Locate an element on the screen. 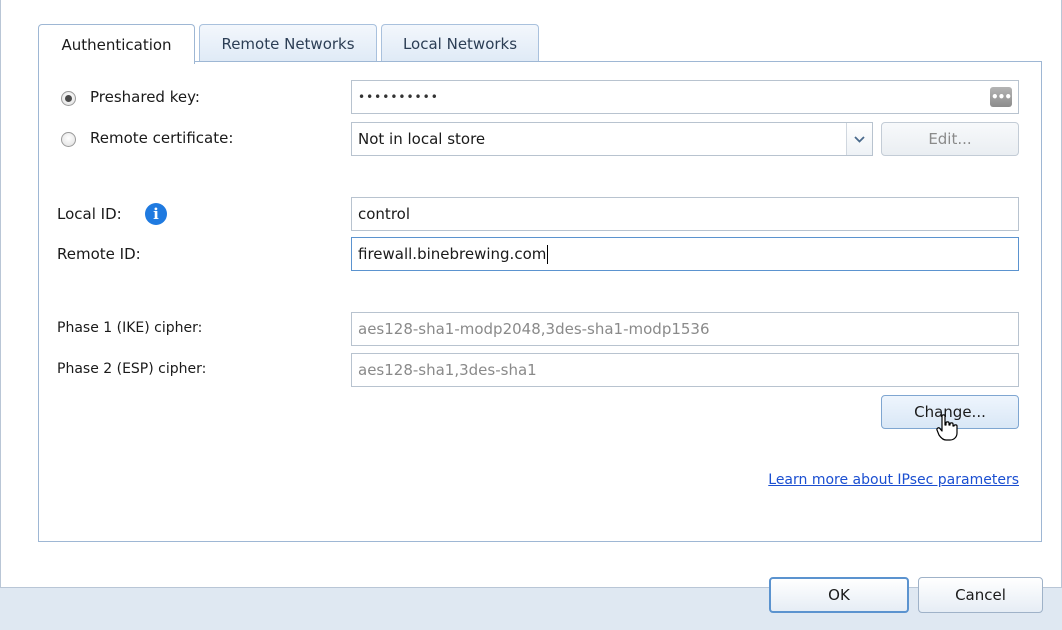  learn-more-ipsec-link: Learn more about IPsec parameters is located at coordinates (893, 480).